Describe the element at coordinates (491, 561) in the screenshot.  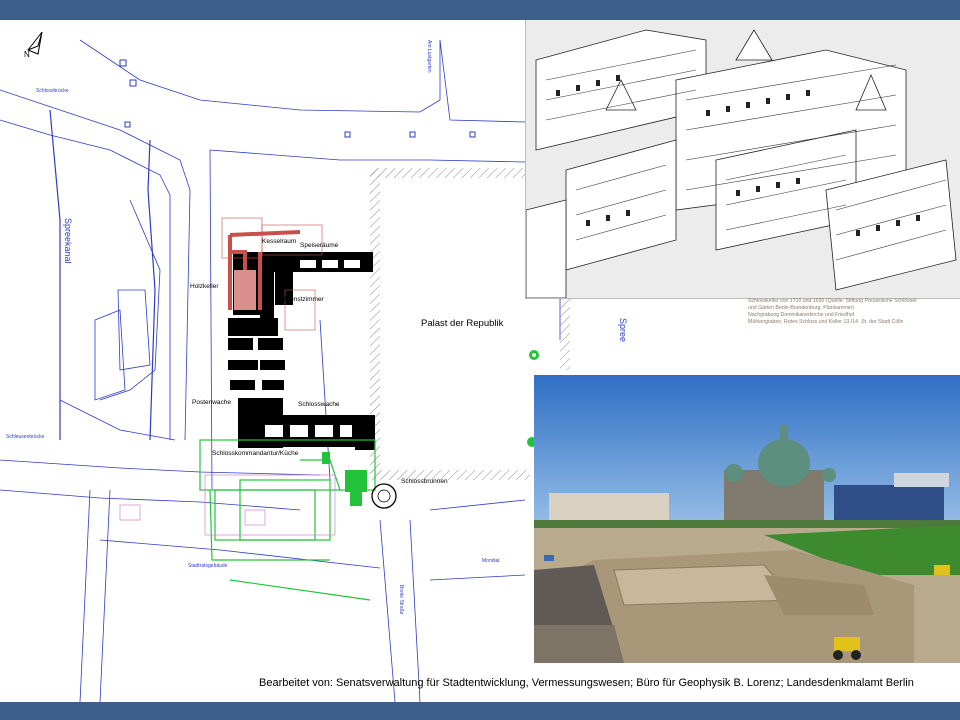
I see `street-label-mondial: Mondial` at that location.